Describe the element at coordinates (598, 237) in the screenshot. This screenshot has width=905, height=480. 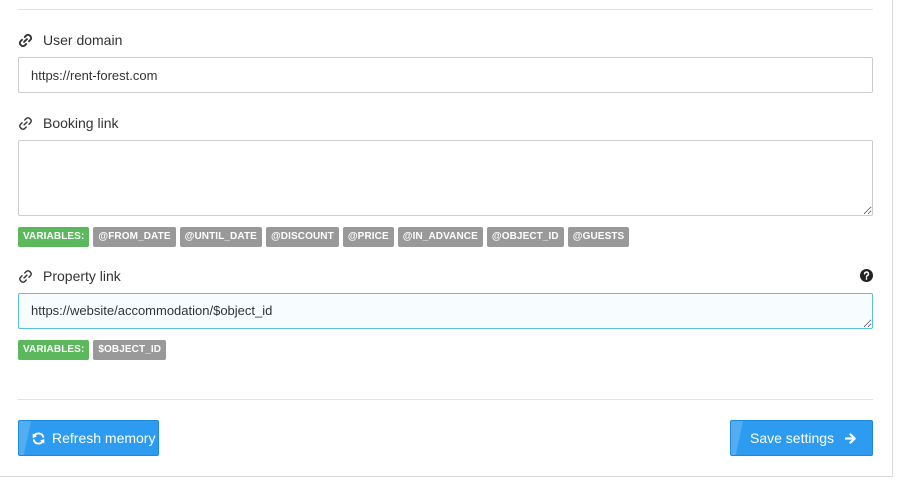
I see `variable-tag: @GUESTS` at that location.